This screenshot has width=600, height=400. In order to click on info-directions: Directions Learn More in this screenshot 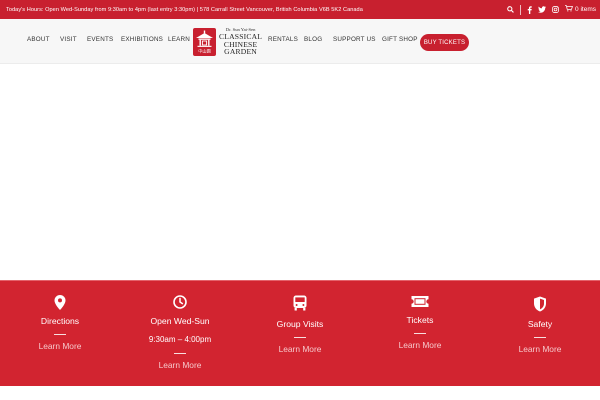, I will do `click(60, 334)`.